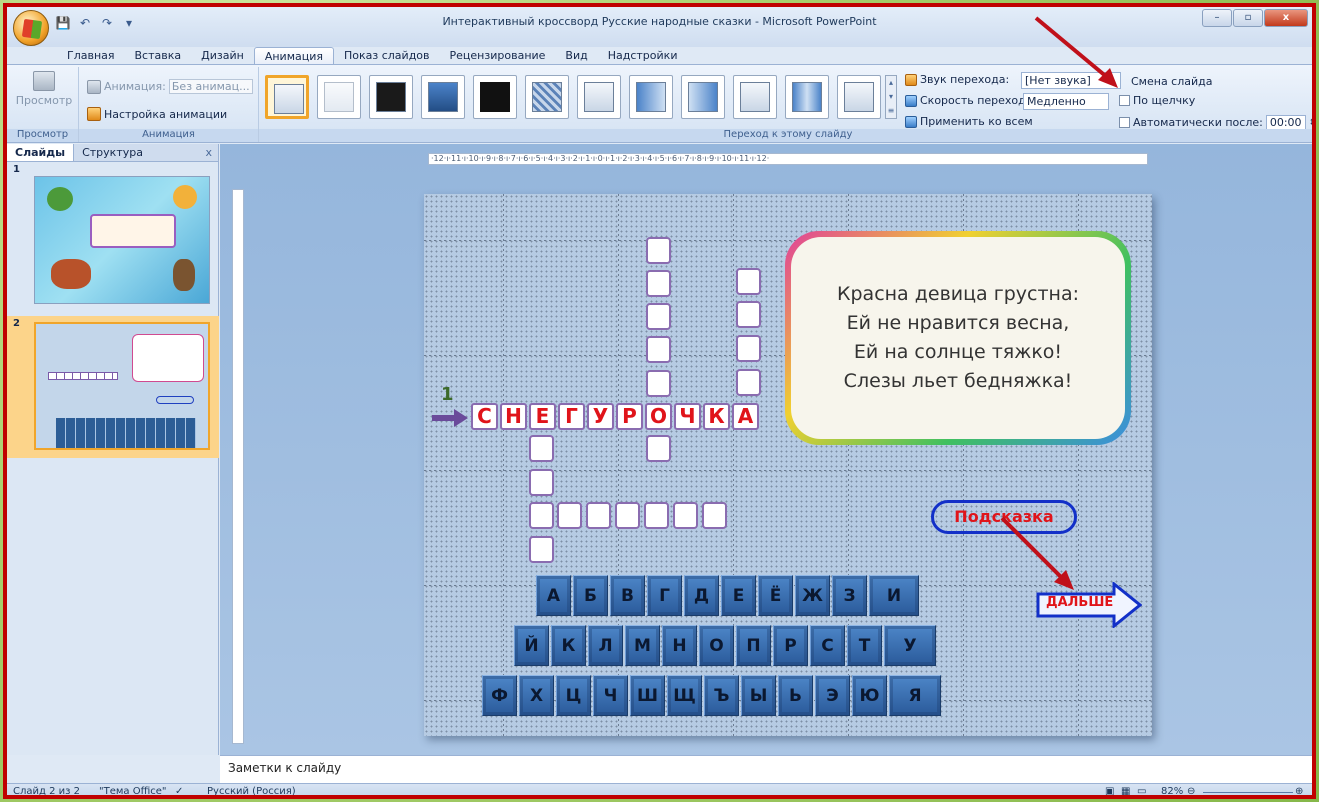  What do you see at coordinates (1217, 18) in the screenshot?
I see `minimize-button: –` at bounding box center [1217, 18].